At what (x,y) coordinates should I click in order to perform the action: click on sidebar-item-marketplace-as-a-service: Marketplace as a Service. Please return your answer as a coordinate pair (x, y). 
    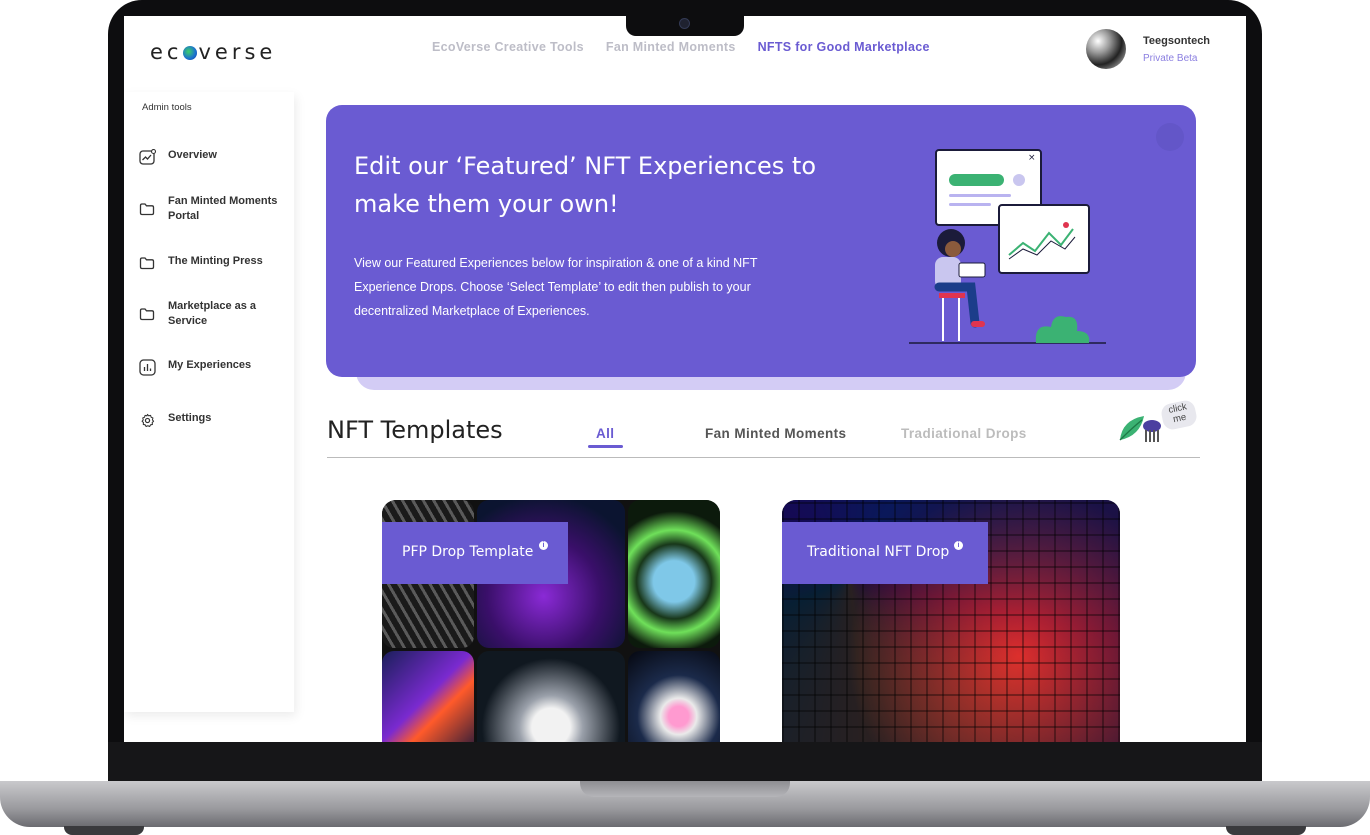
    Looking at the image, I should click on (213, 314).